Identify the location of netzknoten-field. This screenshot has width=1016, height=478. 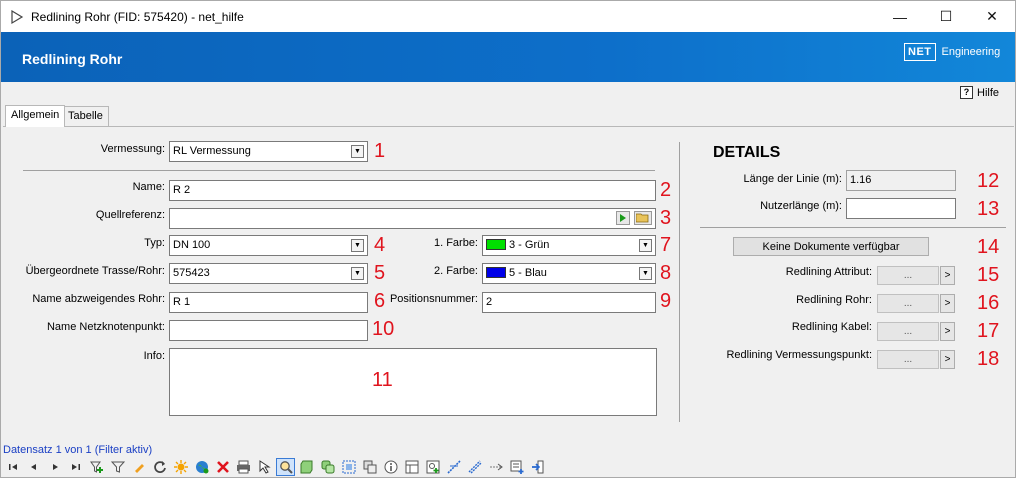
(268, 330).